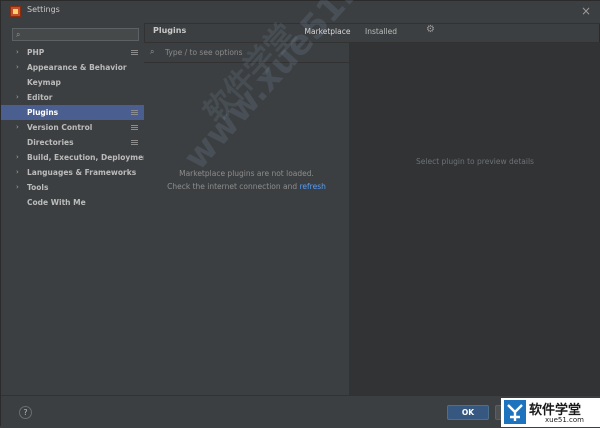 This screenshot has width=600, height=428. Describe the element at coordinates (72, 112) in the screenshot. I see `sidebar-item-plugins: Plugins` at that location.